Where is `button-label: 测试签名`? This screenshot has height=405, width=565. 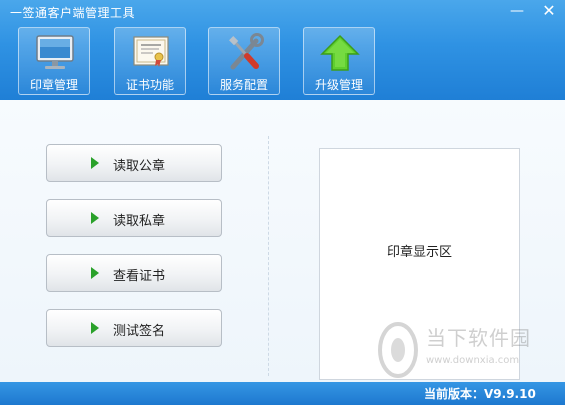
button-label: 测试签名 is located at coordinates (139, 331).